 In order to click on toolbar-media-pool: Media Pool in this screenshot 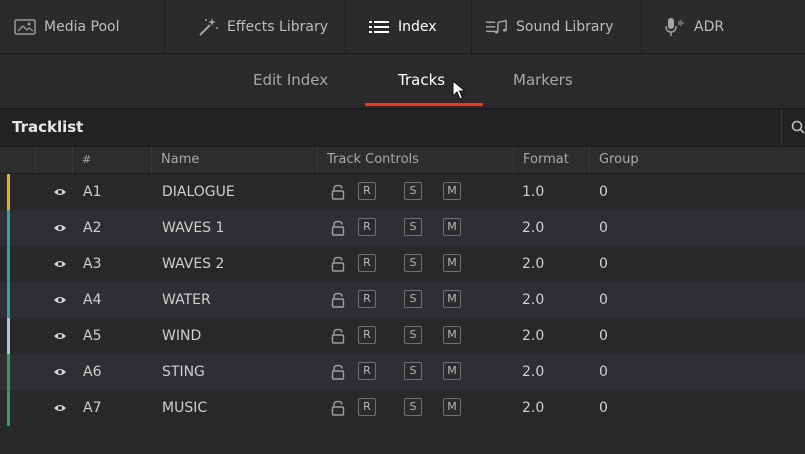, I will do `click(82, 26)`.